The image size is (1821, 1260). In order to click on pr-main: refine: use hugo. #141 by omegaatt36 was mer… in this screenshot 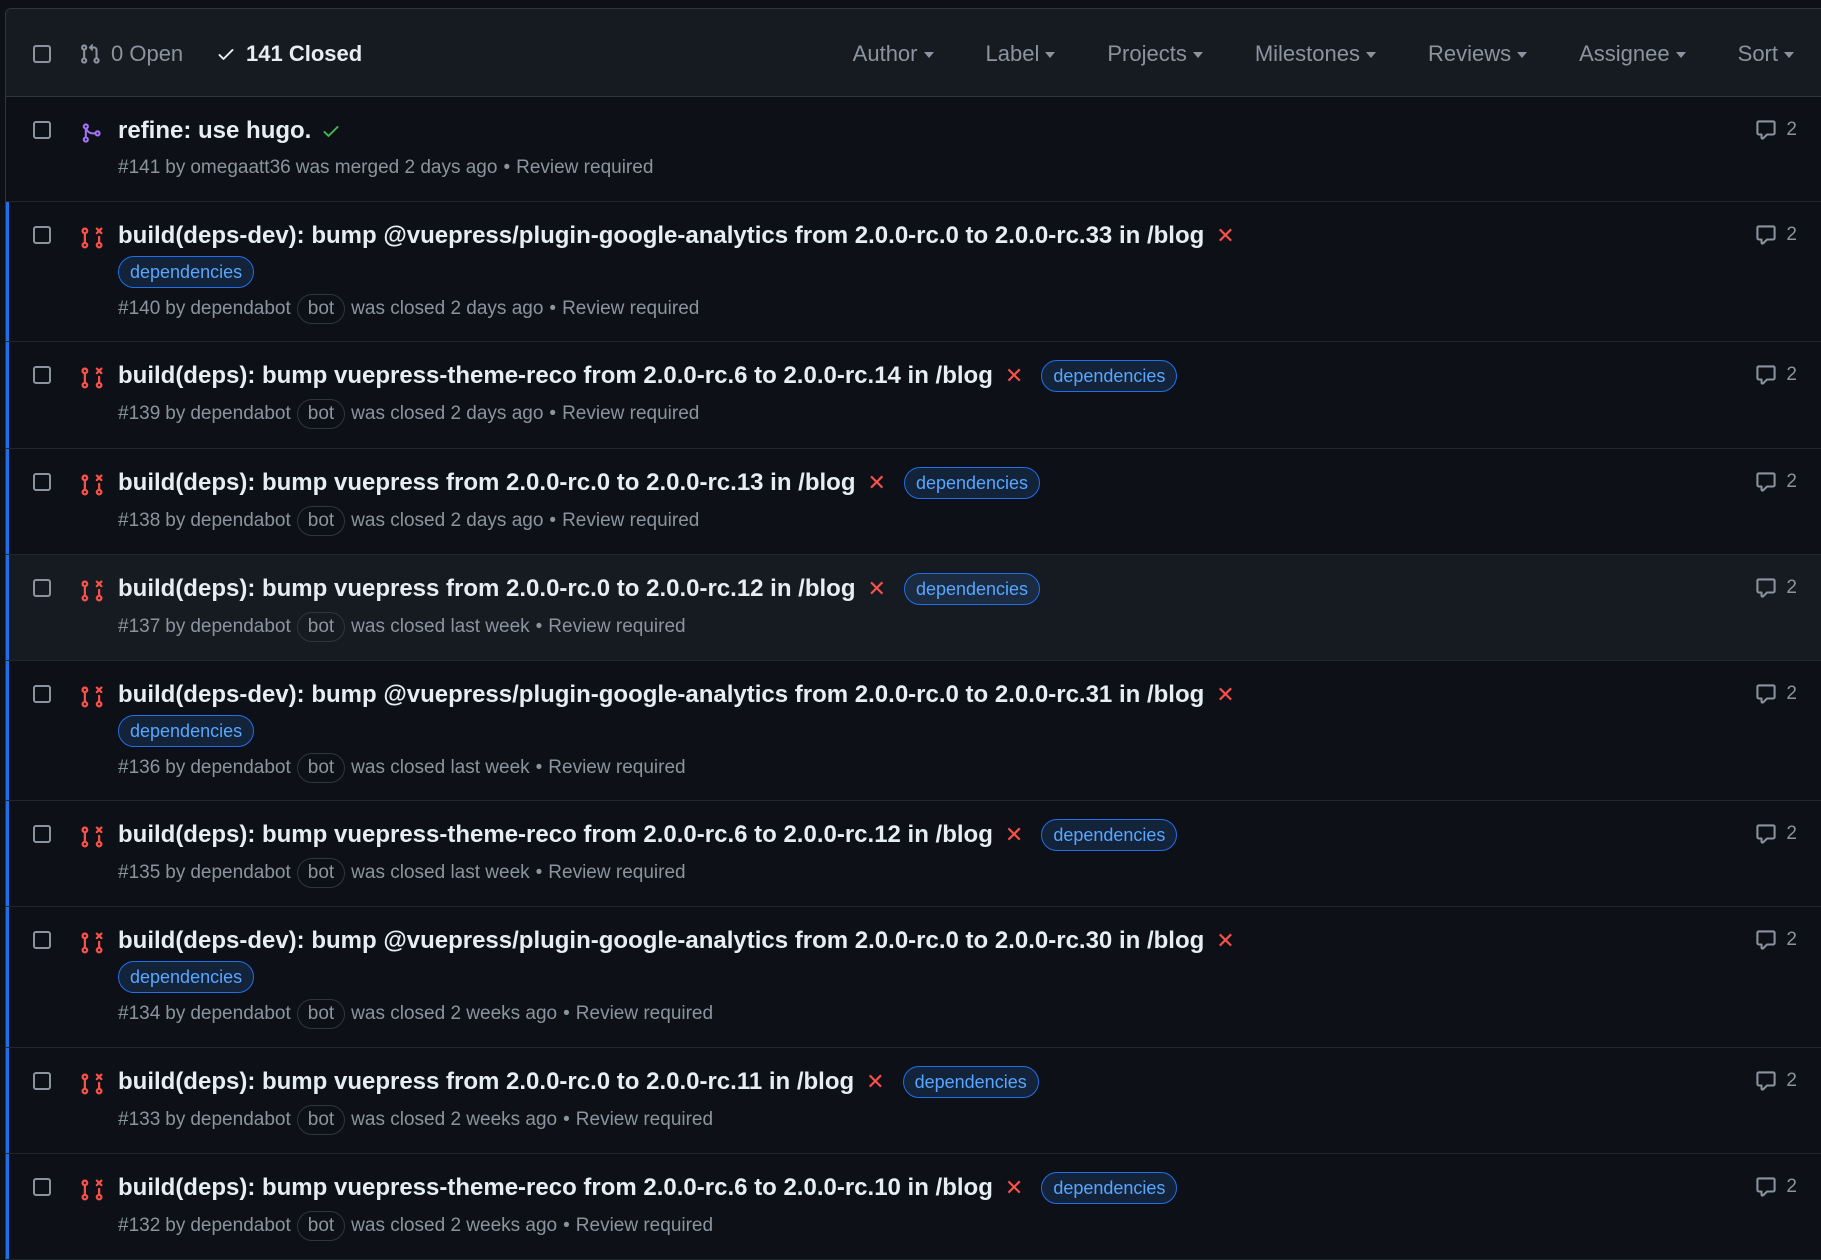, I will do `click(935, 148)`.